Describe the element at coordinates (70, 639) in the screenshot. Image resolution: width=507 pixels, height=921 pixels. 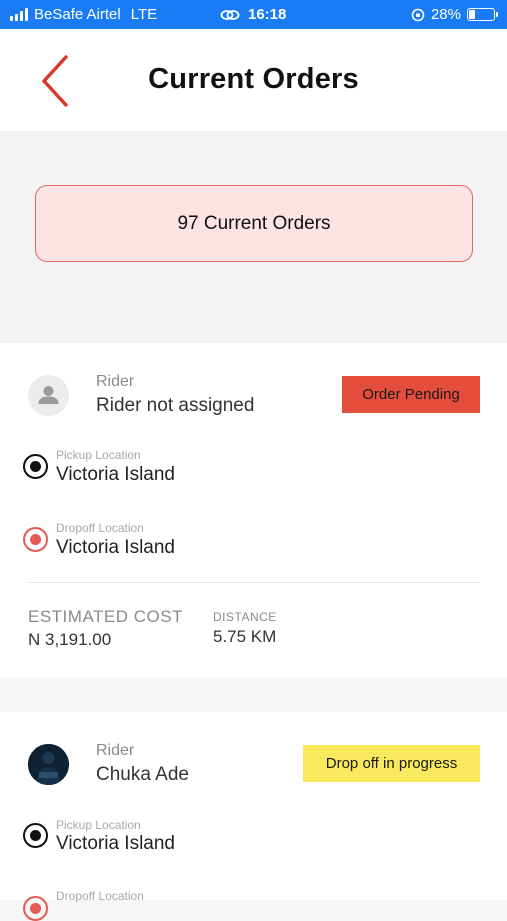
I see `estimated-cost-value: N 3,191.00` at that location.